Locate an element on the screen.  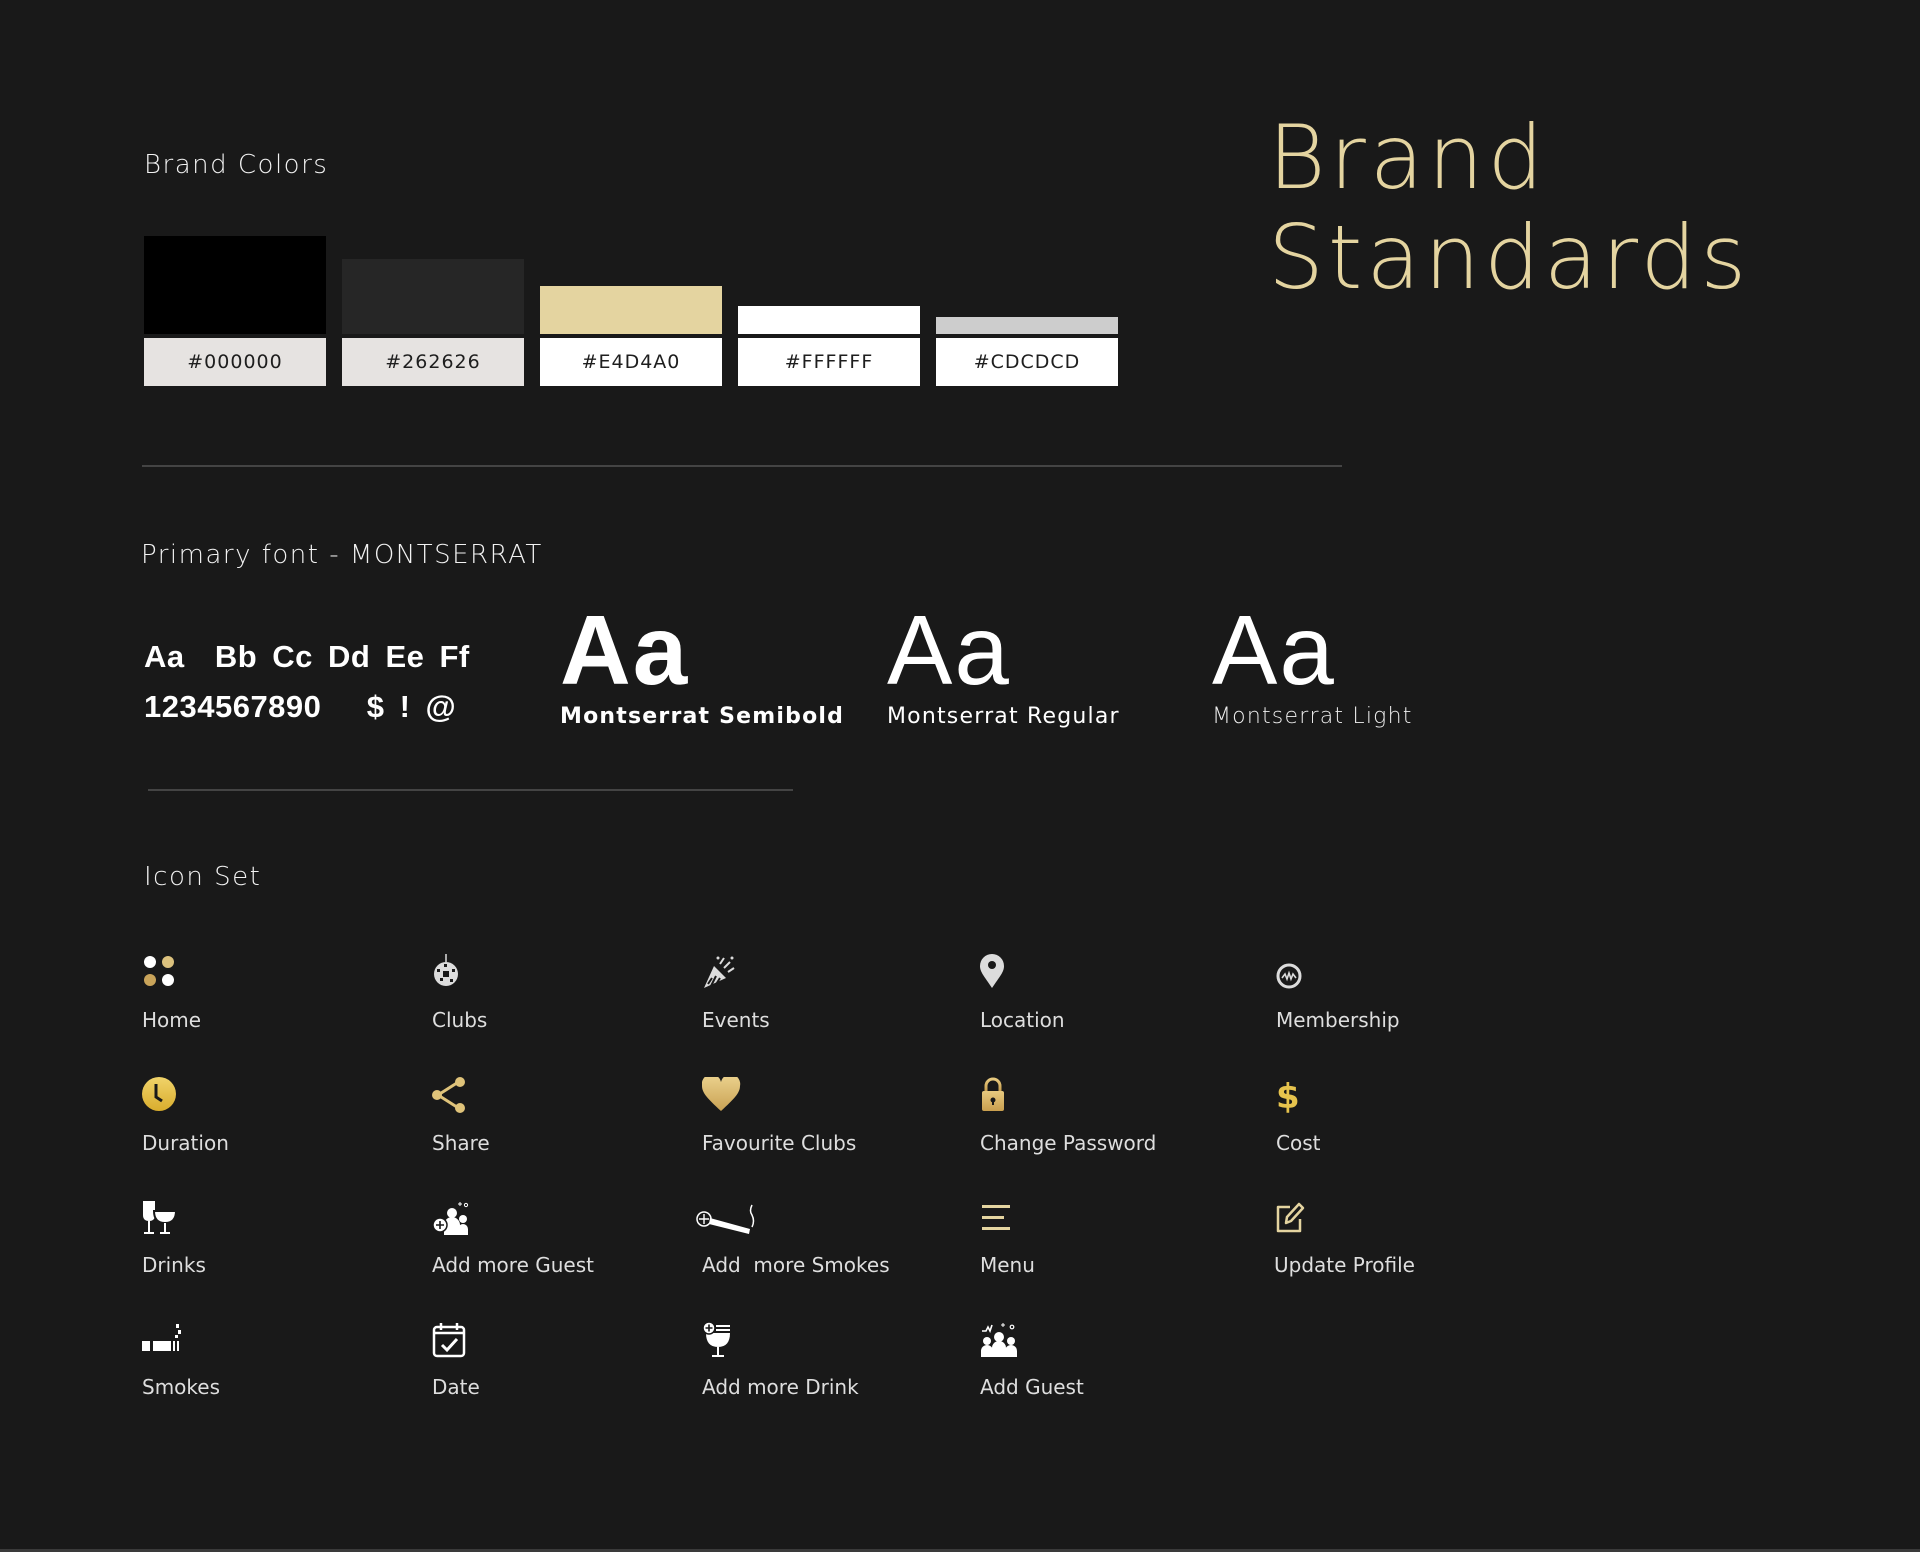
cigarette-icon is located at coordinates (162, 1341).